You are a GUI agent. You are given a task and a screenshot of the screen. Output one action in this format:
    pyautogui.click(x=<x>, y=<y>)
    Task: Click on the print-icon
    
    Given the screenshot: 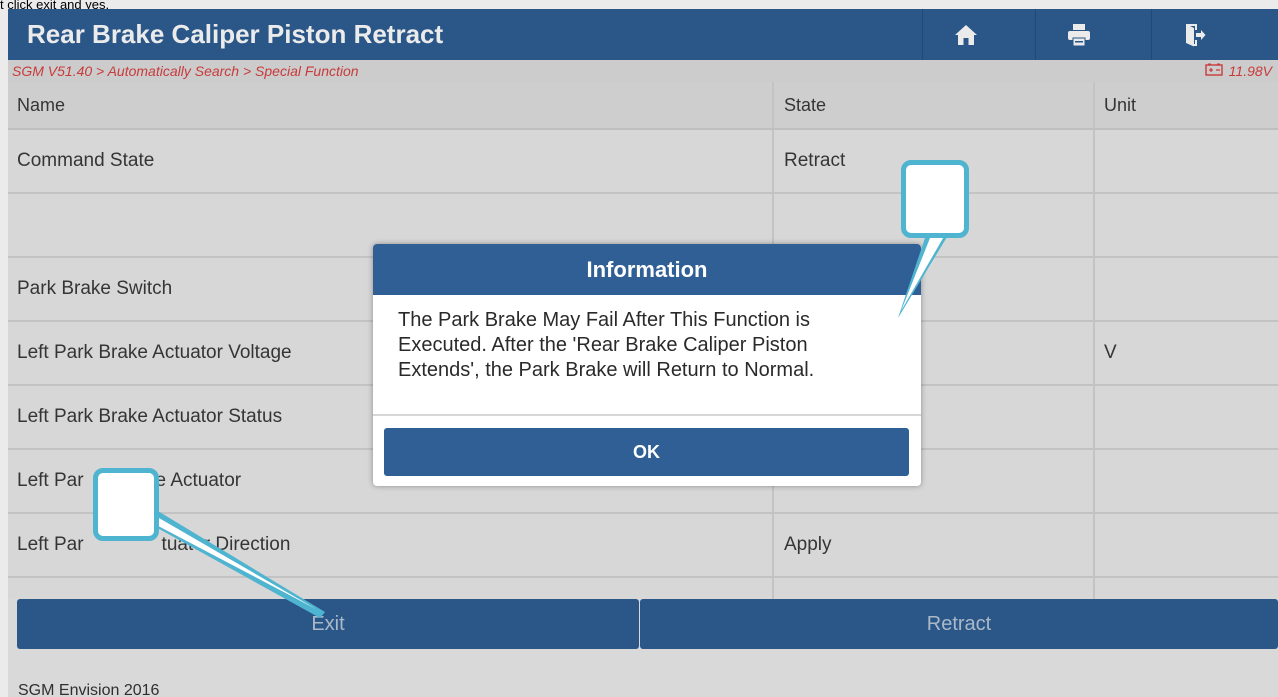 What is the action you would take?
    pyautogui.click(x=1079, y=35)
    